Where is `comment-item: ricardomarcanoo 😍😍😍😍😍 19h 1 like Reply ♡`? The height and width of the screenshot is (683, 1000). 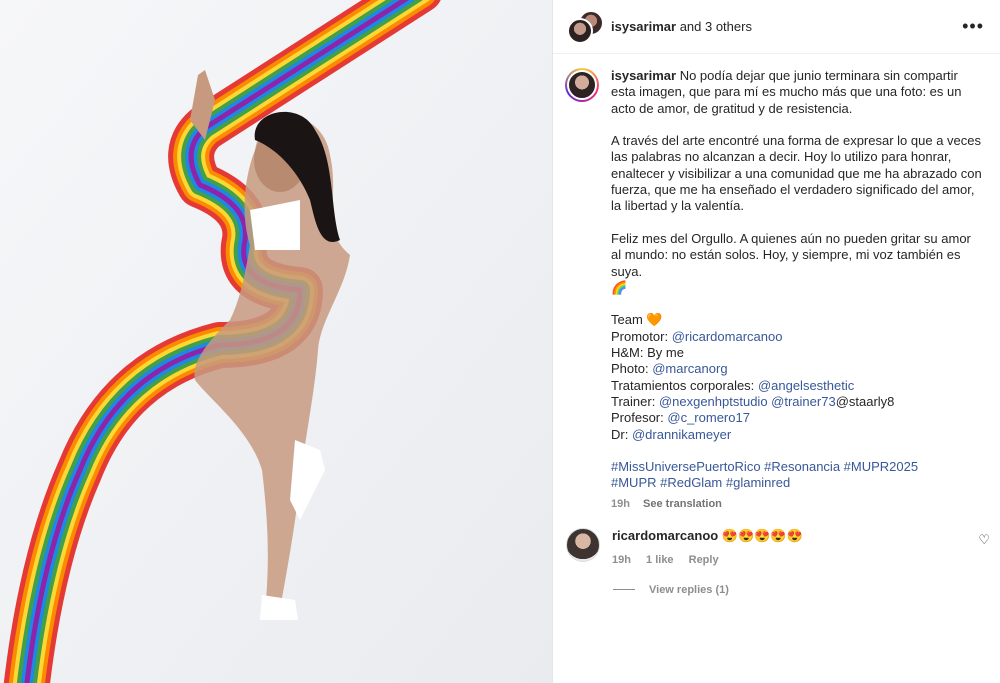 comment-item: ricardomarcanoo 😍😍😍😍😍 19h 1 like Reply ♡ is located at coordinates (776, 539).